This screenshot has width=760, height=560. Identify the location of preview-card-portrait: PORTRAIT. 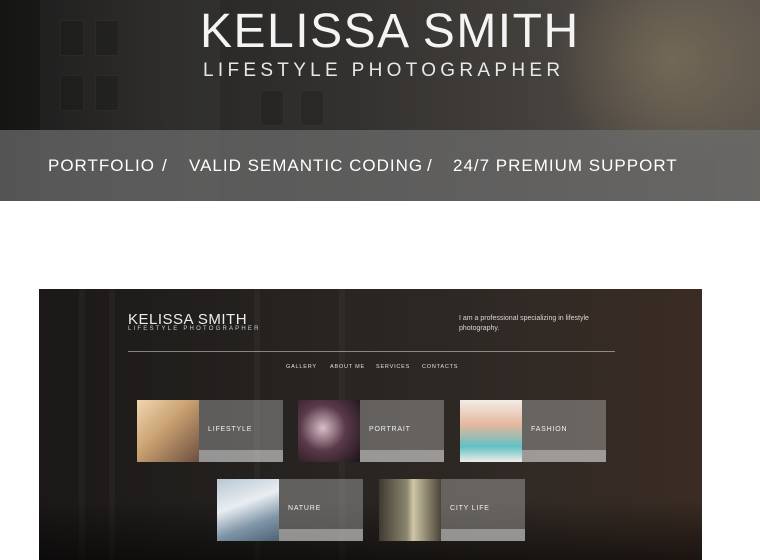
(371, 431).